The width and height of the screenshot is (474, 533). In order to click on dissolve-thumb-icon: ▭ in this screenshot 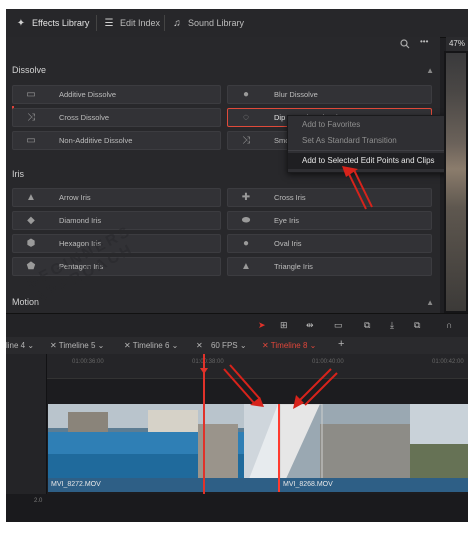, I will do `click(31, 94)`.